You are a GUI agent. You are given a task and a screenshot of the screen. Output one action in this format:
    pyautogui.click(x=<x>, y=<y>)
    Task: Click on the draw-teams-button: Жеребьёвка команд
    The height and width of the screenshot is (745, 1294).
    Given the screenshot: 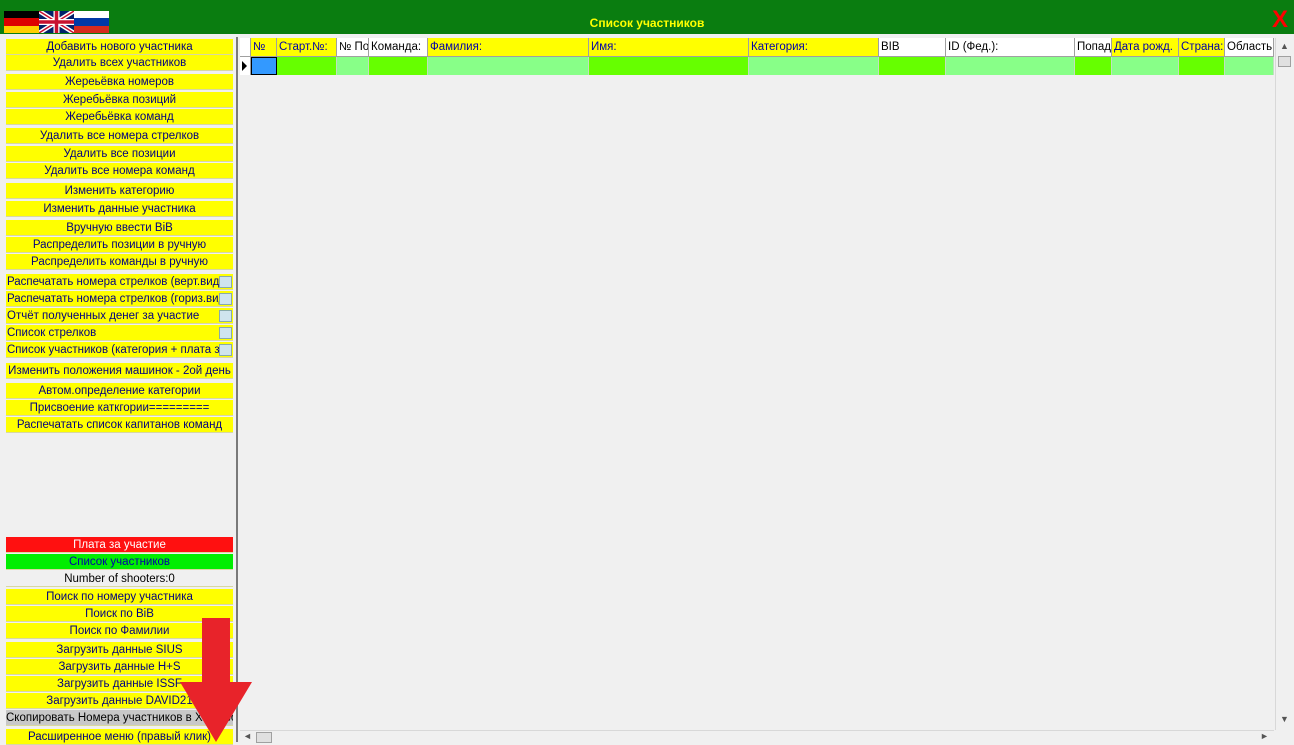 What is the action you would take?
    pyautogui.click(x=119, y=117)
    